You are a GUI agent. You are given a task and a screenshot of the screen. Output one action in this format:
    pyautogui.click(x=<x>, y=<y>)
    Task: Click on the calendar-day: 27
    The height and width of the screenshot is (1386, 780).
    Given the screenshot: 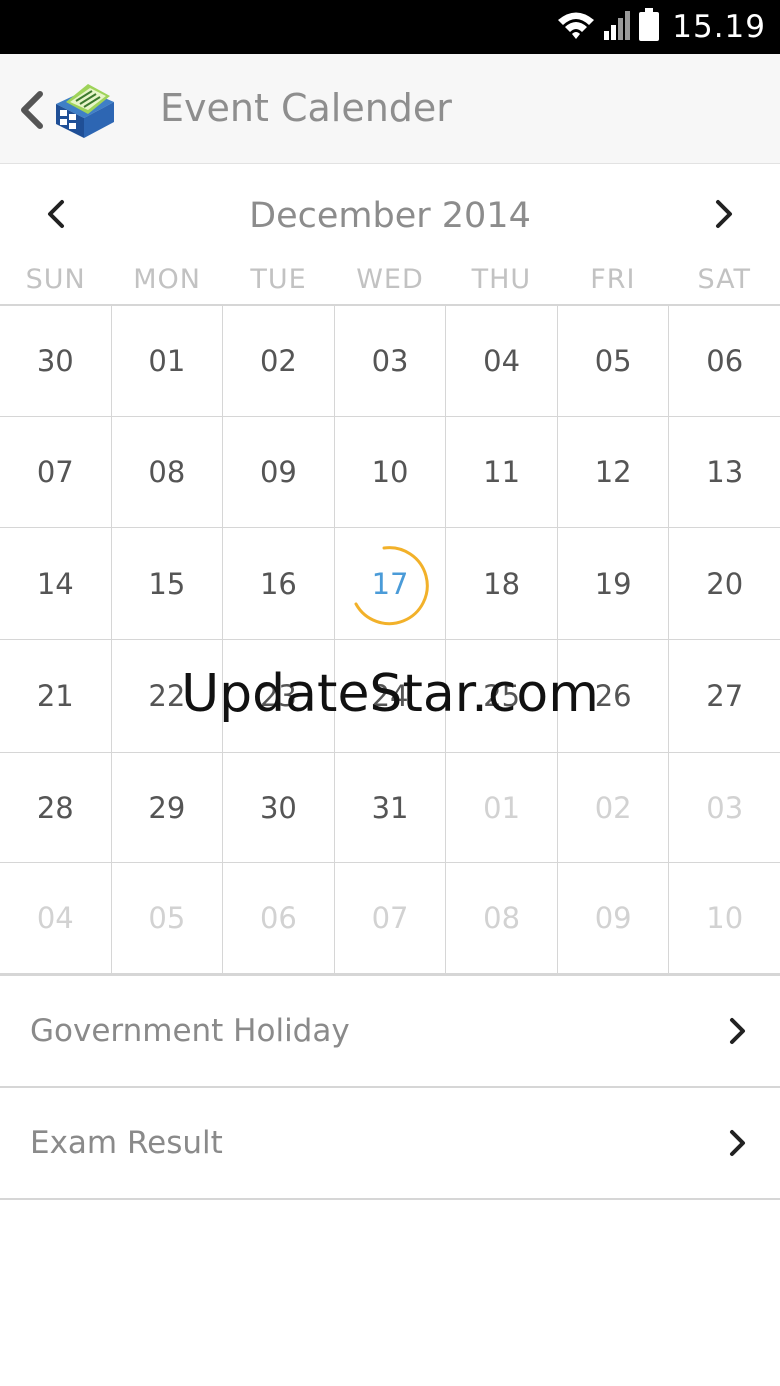 What is the action you would take?
    pyautogui.click(x=724, y=696)
    